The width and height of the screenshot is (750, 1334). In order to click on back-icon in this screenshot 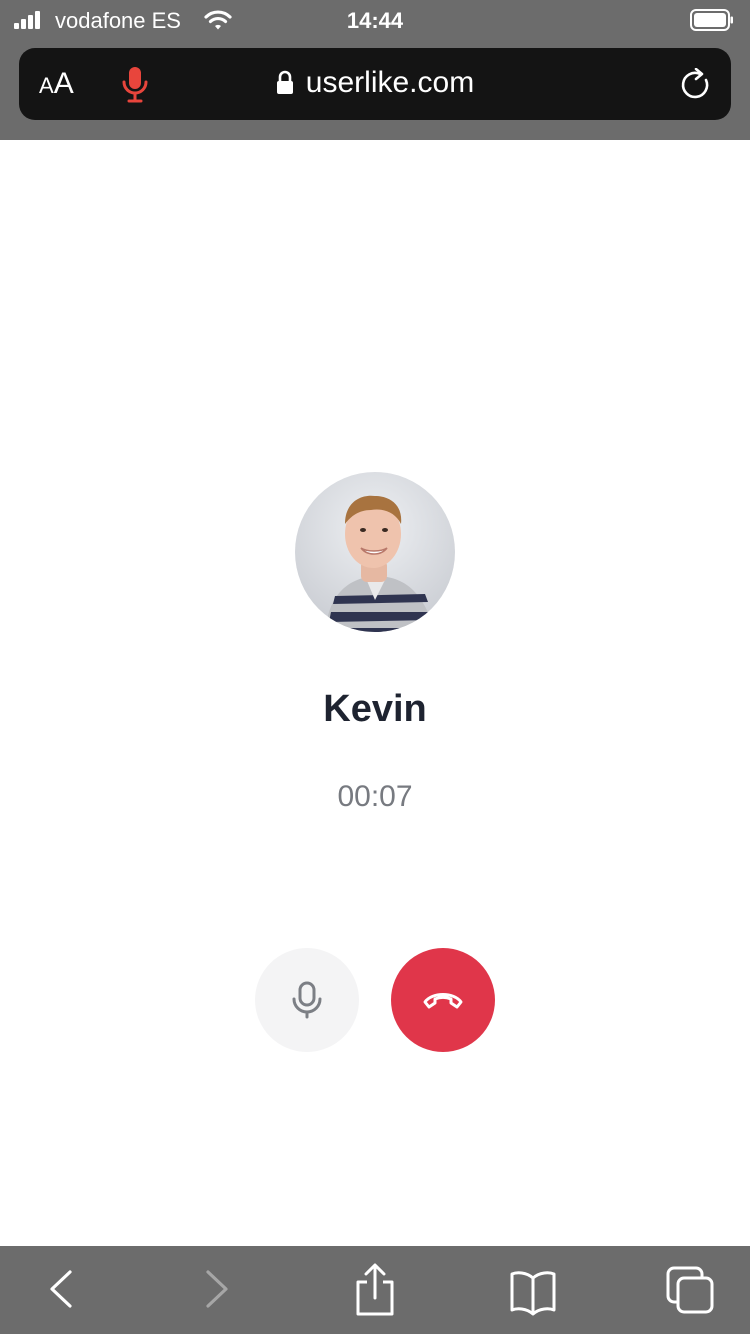, I will do `click(61, 1289)`.